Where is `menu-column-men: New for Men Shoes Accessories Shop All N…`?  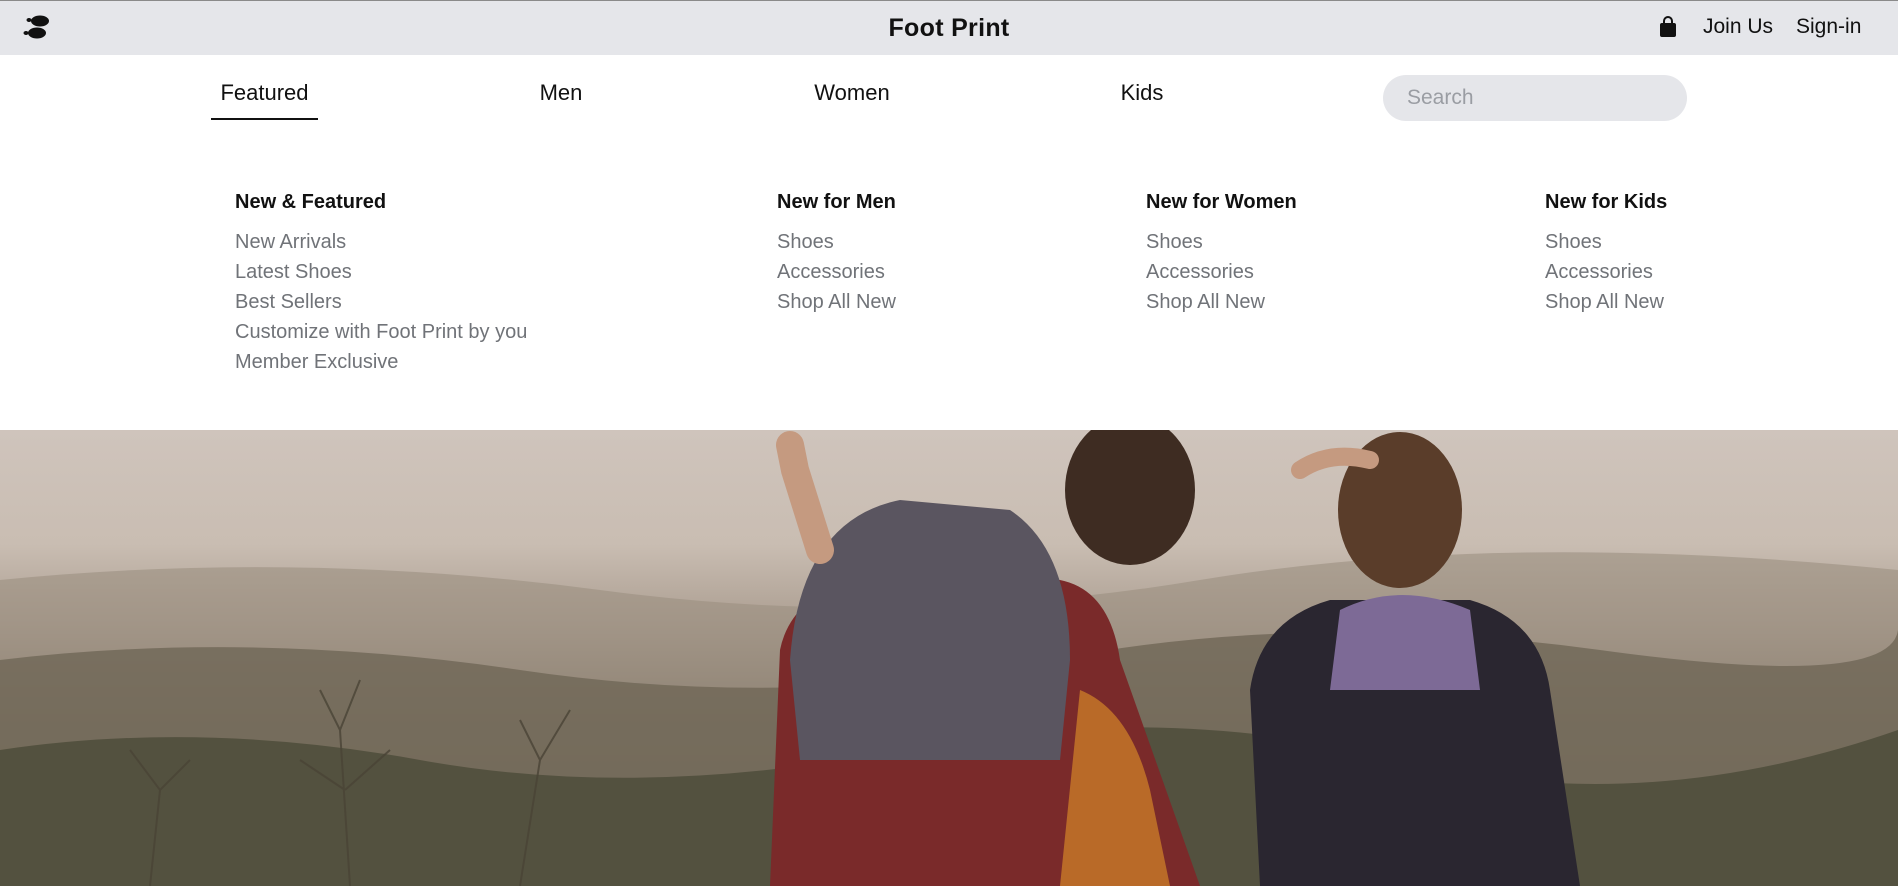
menu-column-men: New for Men Shoes Accessories Shop All N… is located at coordinates (836, 253).